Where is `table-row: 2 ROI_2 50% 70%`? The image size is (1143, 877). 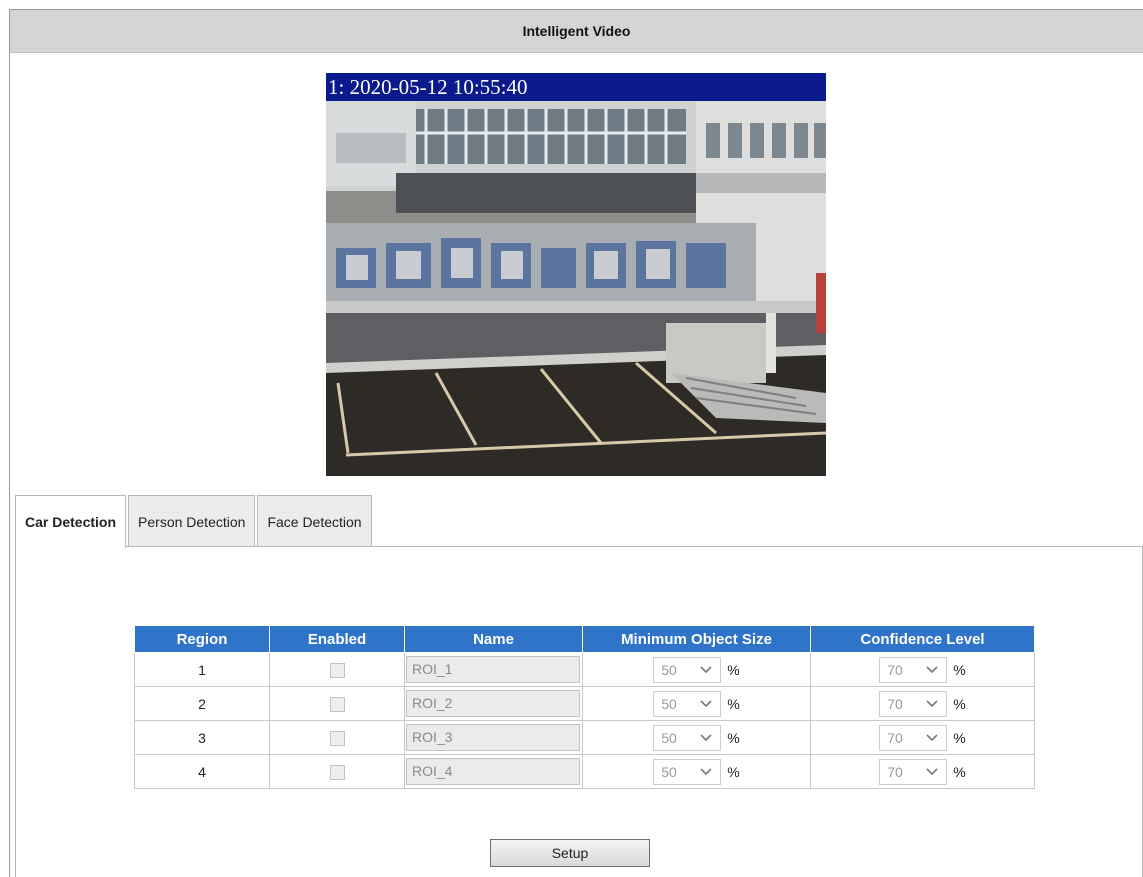 table-row: 2 ROI_2 50% 70% is located at coordinates (584, 703).